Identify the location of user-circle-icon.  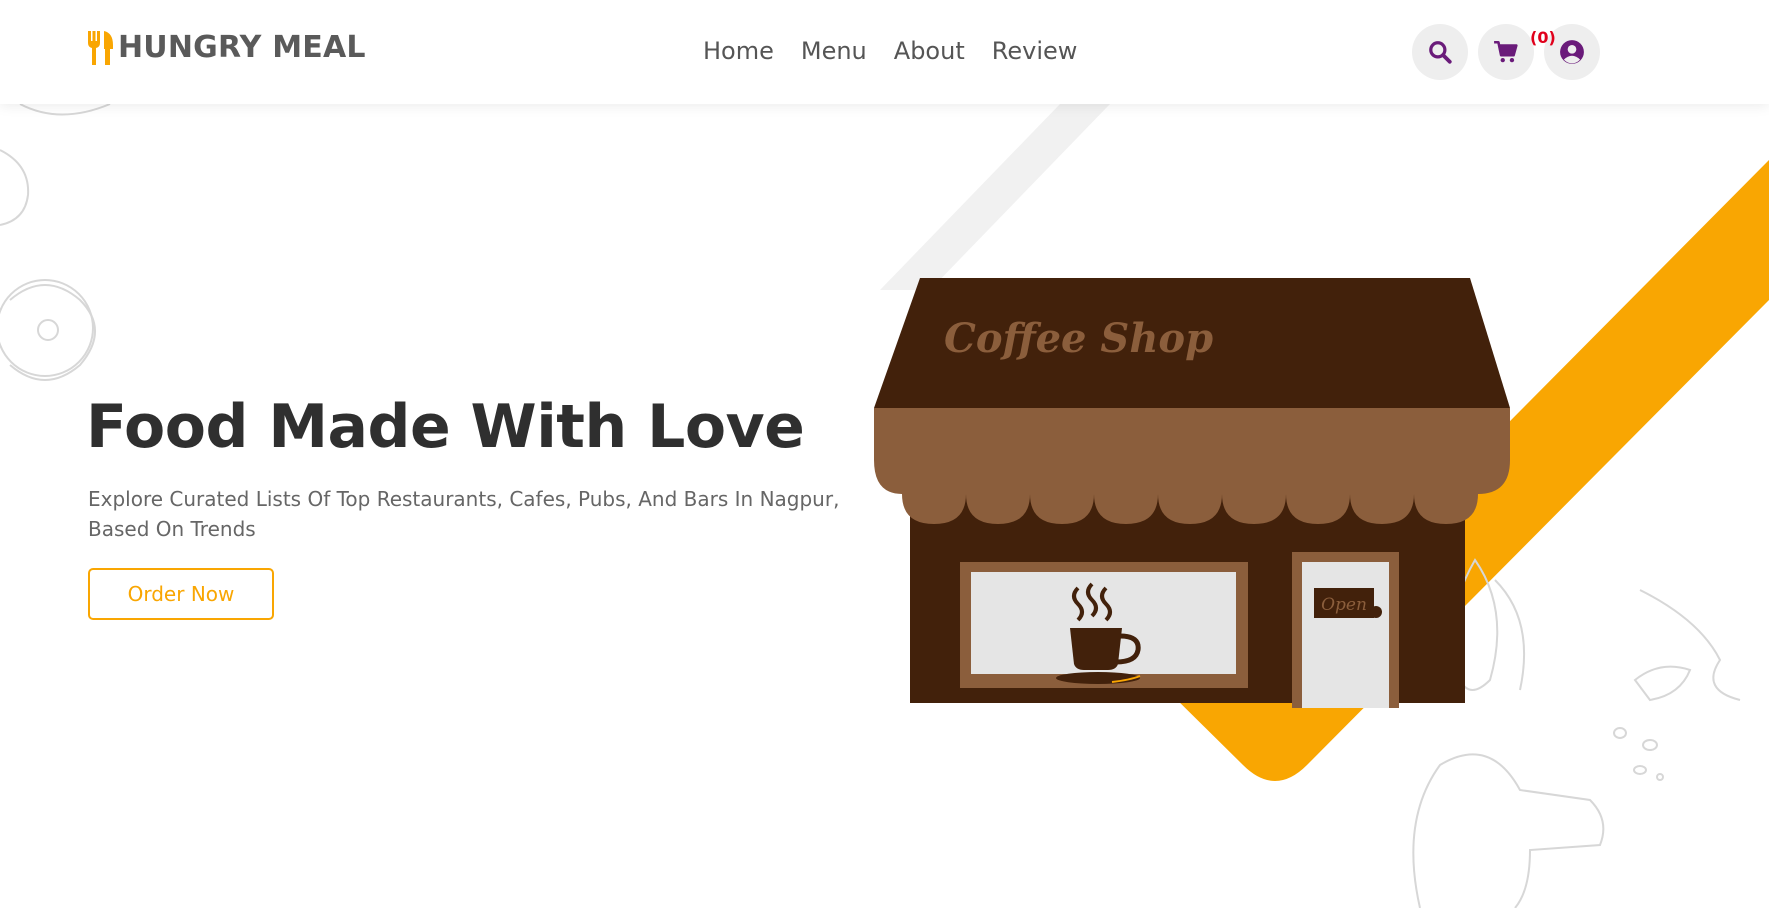
(1572, 52).